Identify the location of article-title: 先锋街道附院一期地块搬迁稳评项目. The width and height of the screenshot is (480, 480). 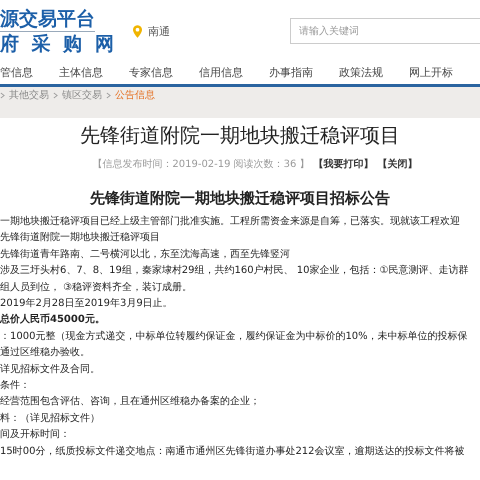
(240, 135).